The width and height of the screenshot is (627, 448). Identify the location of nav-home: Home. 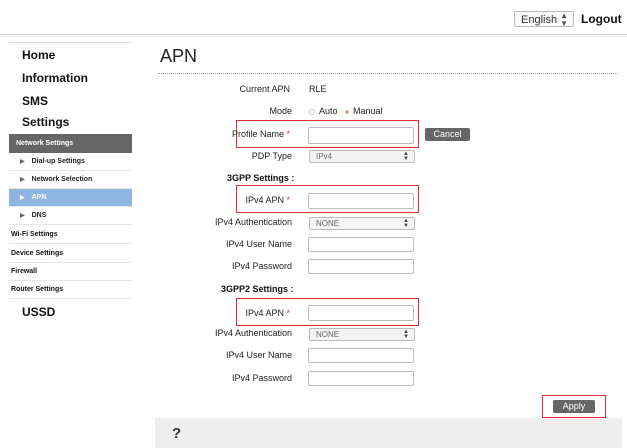
(38, 55).